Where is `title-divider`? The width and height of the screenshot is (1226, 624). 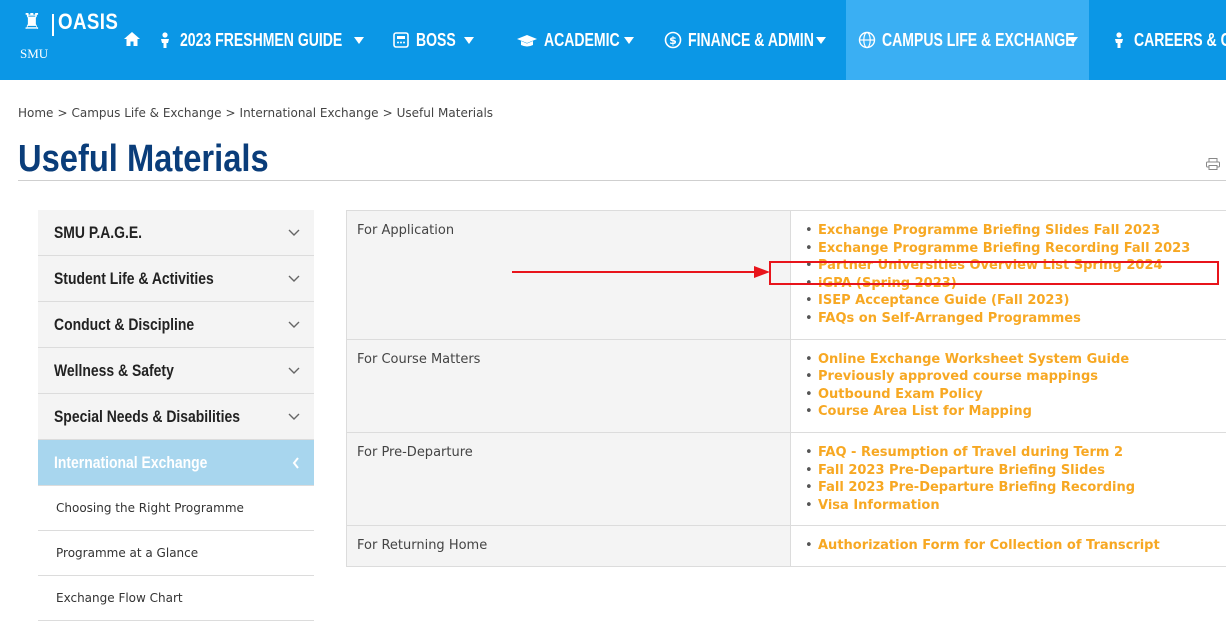
title-divider is located at coordinates (622, 180).